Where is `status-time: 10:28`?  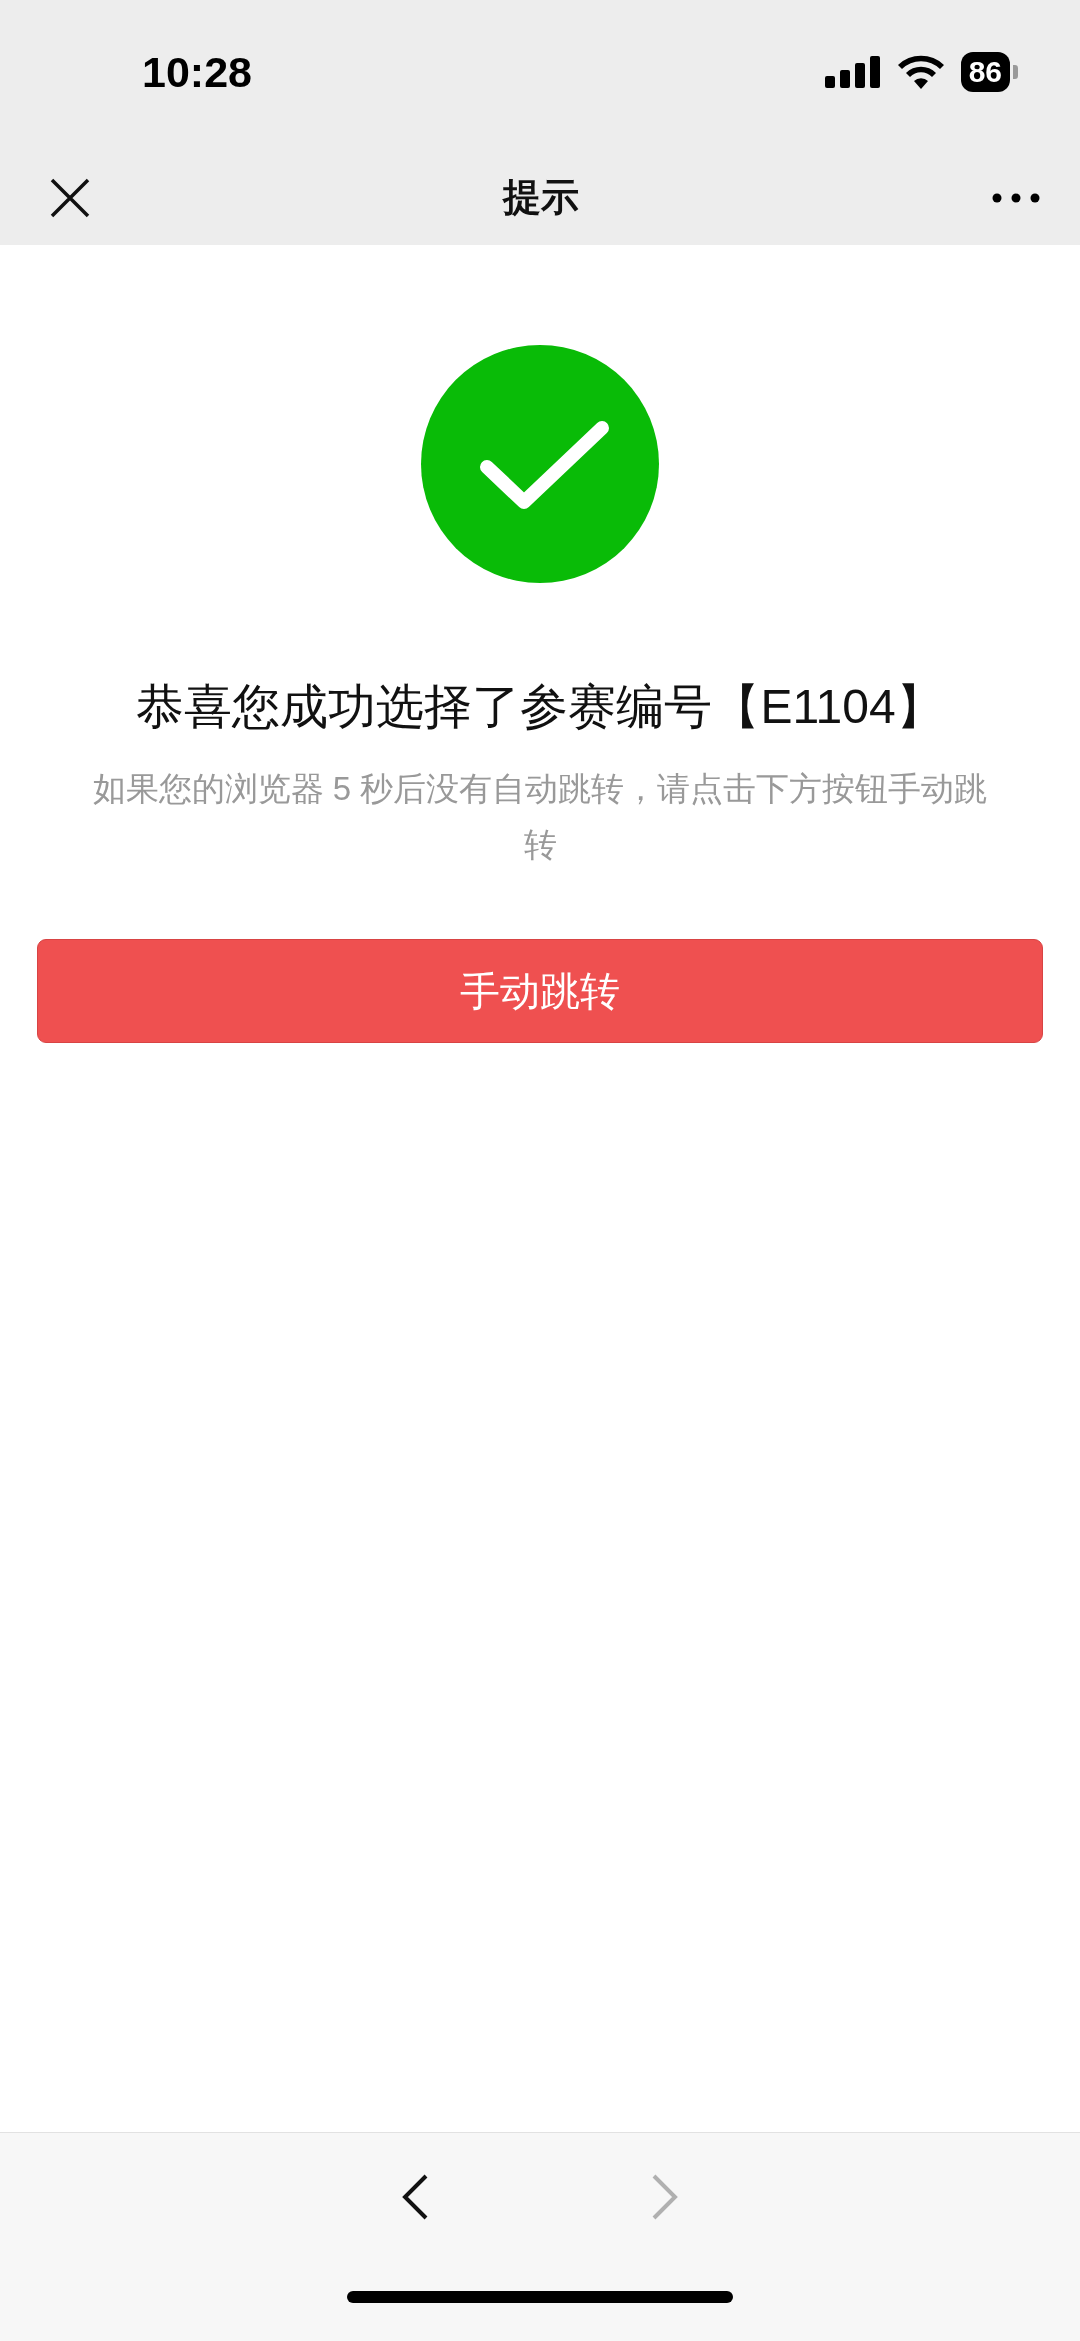
status-time: 10:28 is located at coordinates (197, 72).